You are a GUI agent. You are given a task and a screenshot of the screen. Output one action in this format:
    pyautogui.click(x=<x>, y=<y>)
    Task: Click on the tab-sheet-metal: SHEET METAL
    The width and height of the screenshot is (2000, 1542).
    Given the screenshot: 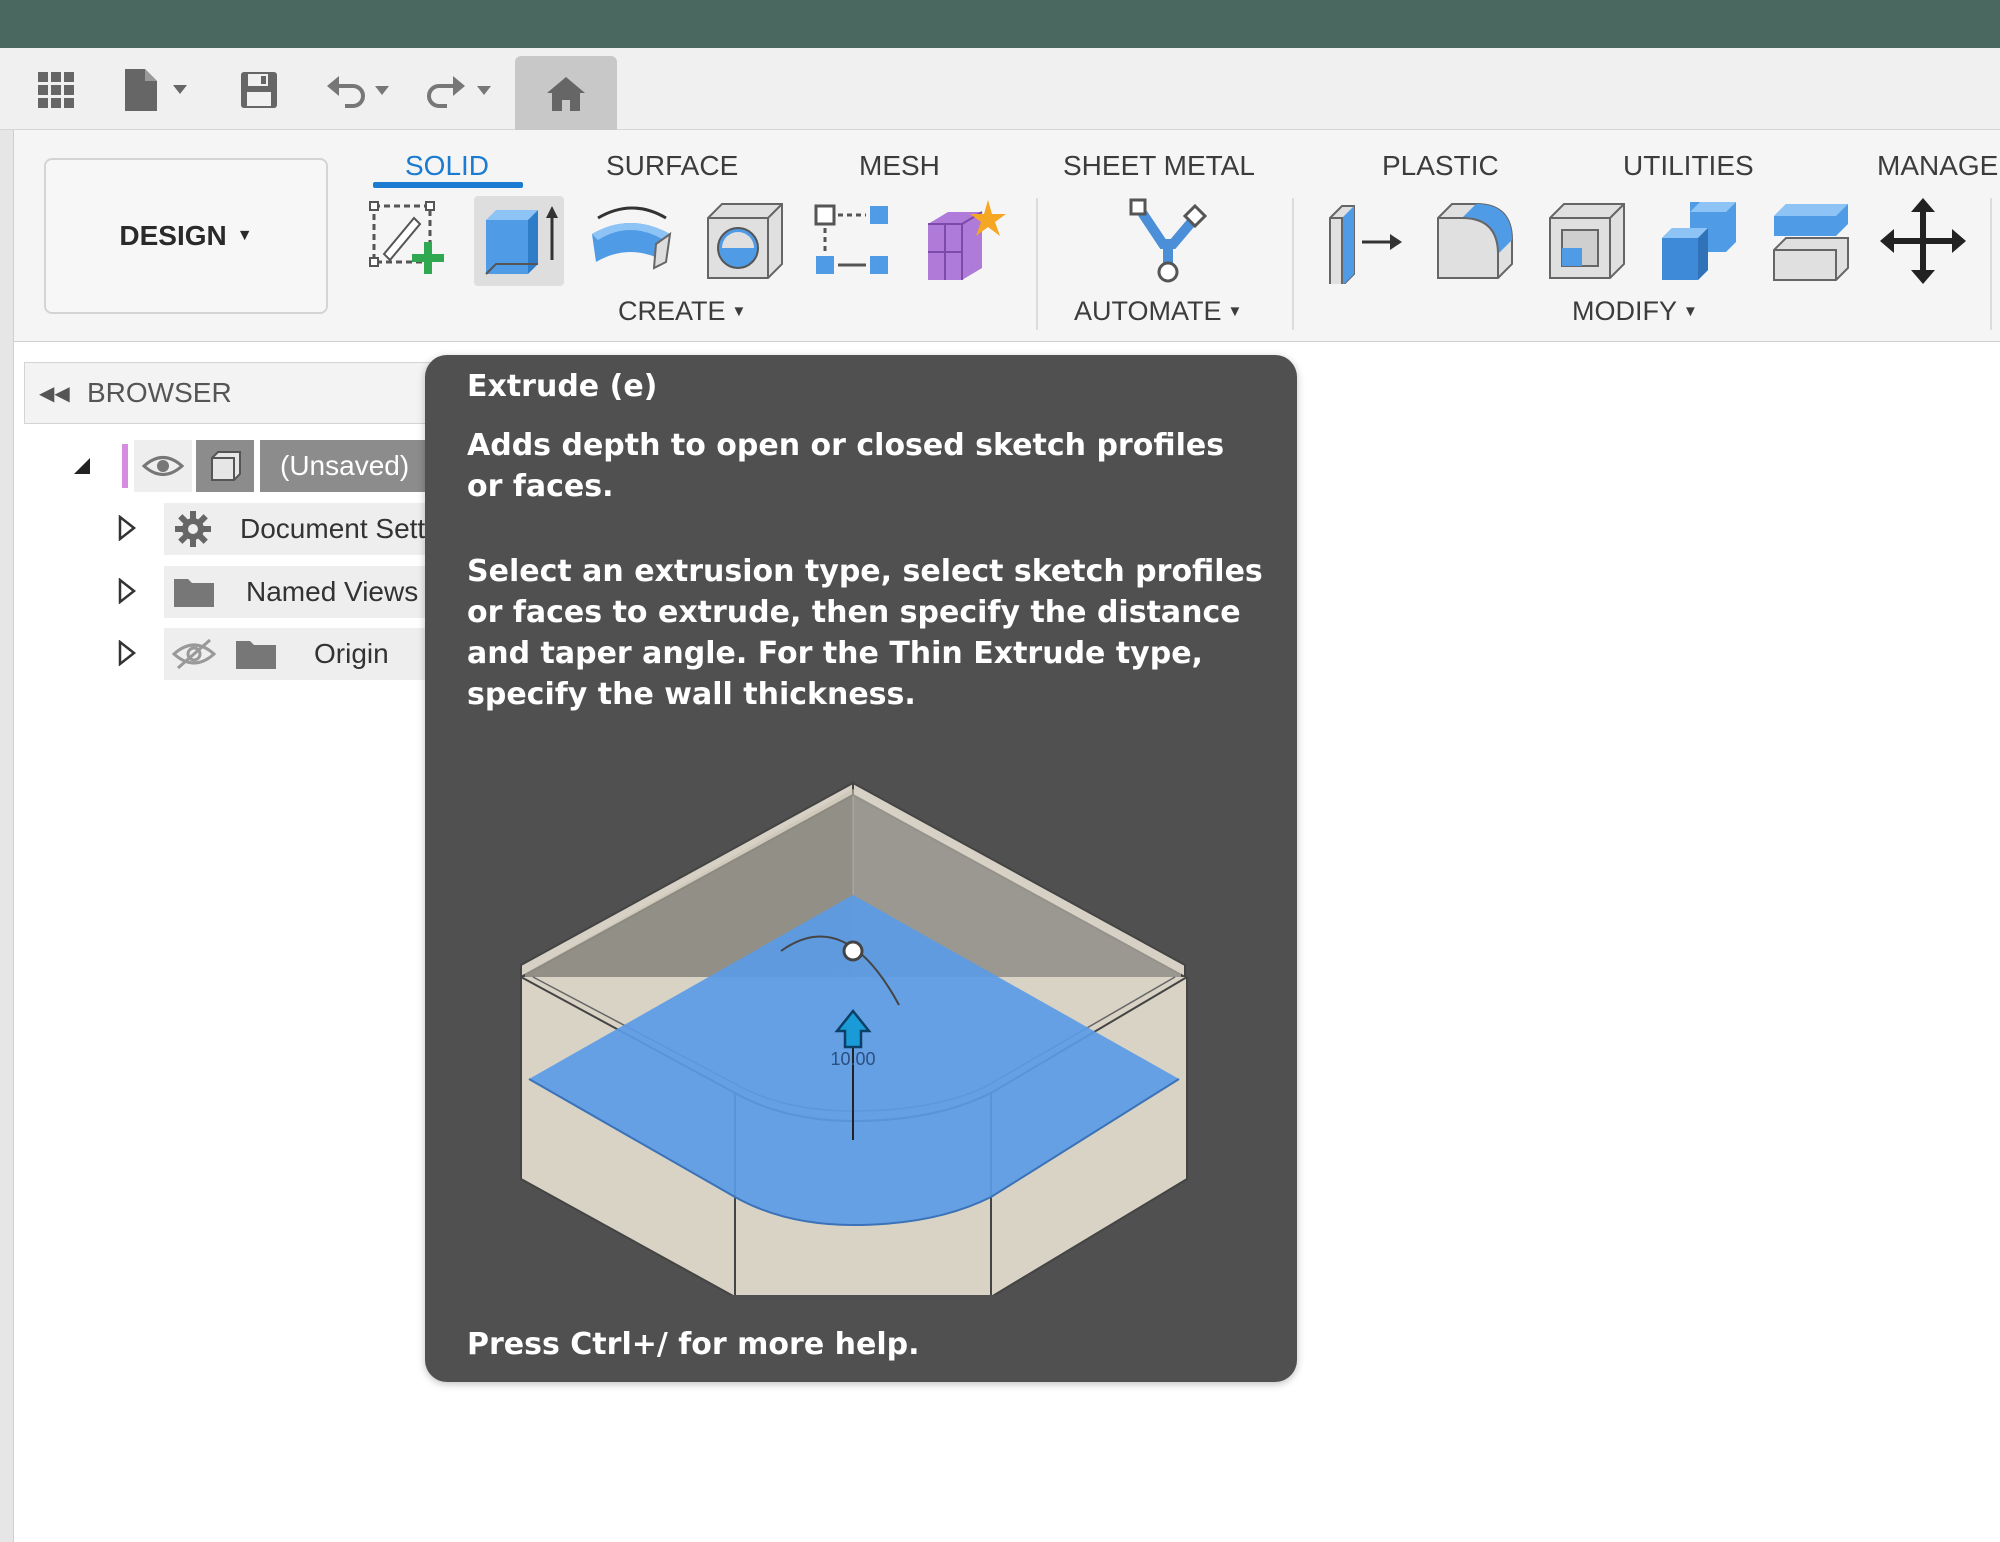 What is the action you would take?
    pyautogui.click(x=1159, y=166)
    